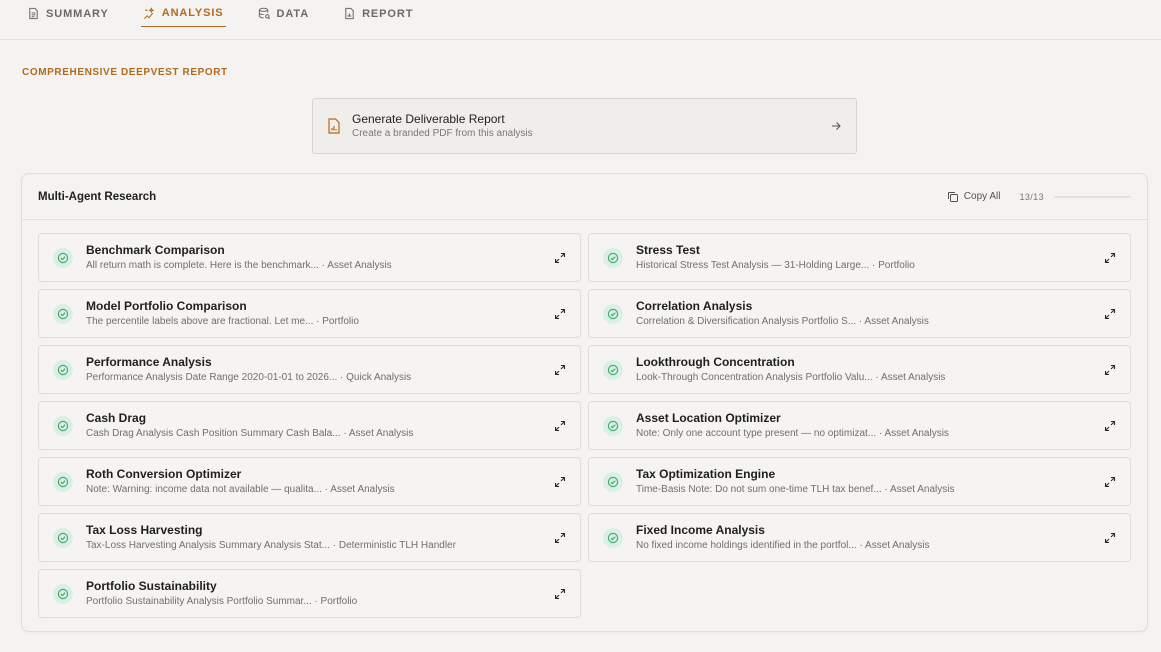  Describe the element at coordinates (1031, 196) in the screenshot. I see `agent-count: 13/13` at that location.